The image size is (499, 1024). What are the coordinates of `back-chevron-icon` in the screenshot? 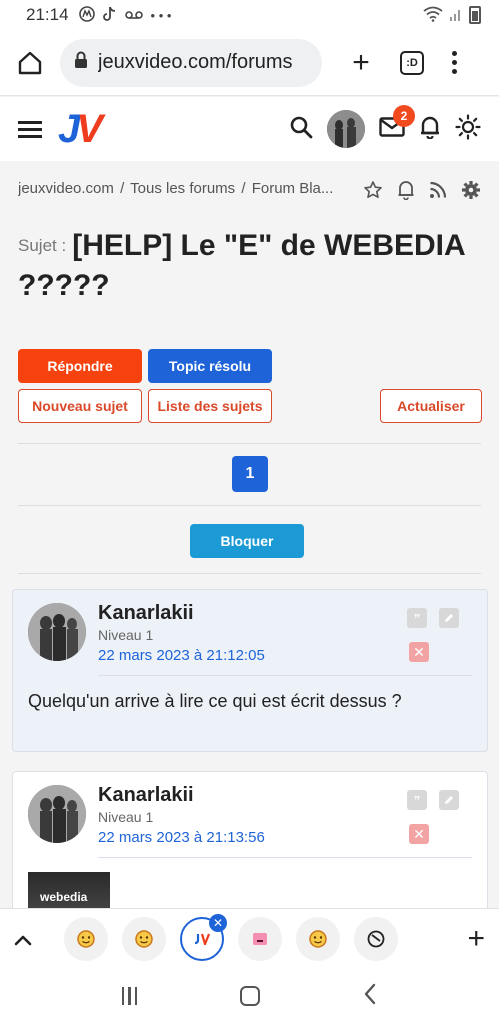 It's located at (370, 996).